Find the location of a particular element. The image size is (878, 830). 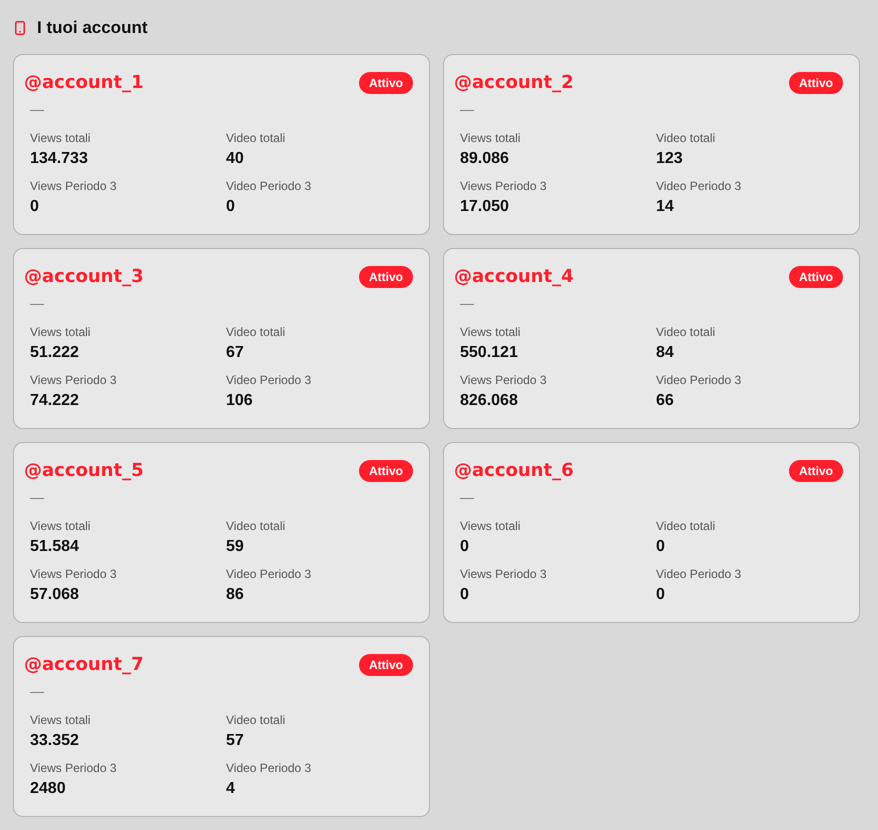

stat-value: 40 is located at coordinates (235, 159).